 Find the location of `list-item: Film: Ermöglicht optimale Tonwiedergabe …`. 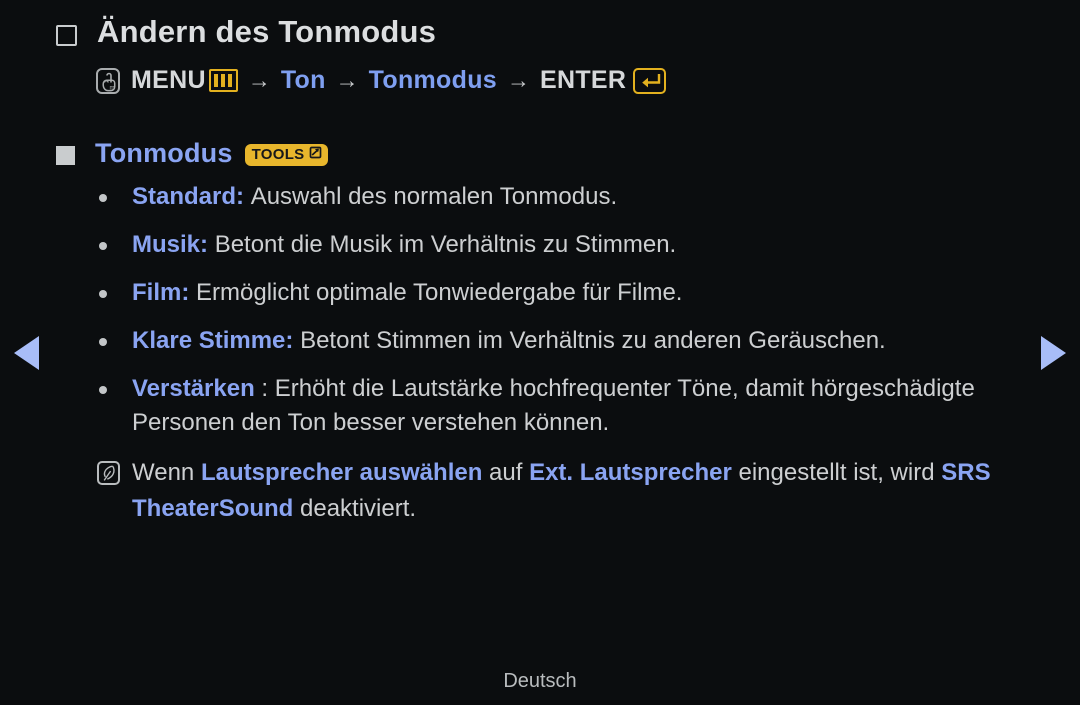

list-item: Film: Ermöglicht optimale Tonwiedergabe … is located at coordinates (569, 293).